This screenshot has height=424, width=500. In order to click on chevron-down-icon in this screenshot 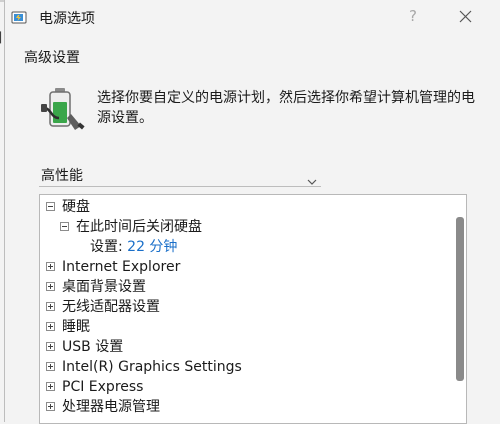, I will do `click(312, 179)`.